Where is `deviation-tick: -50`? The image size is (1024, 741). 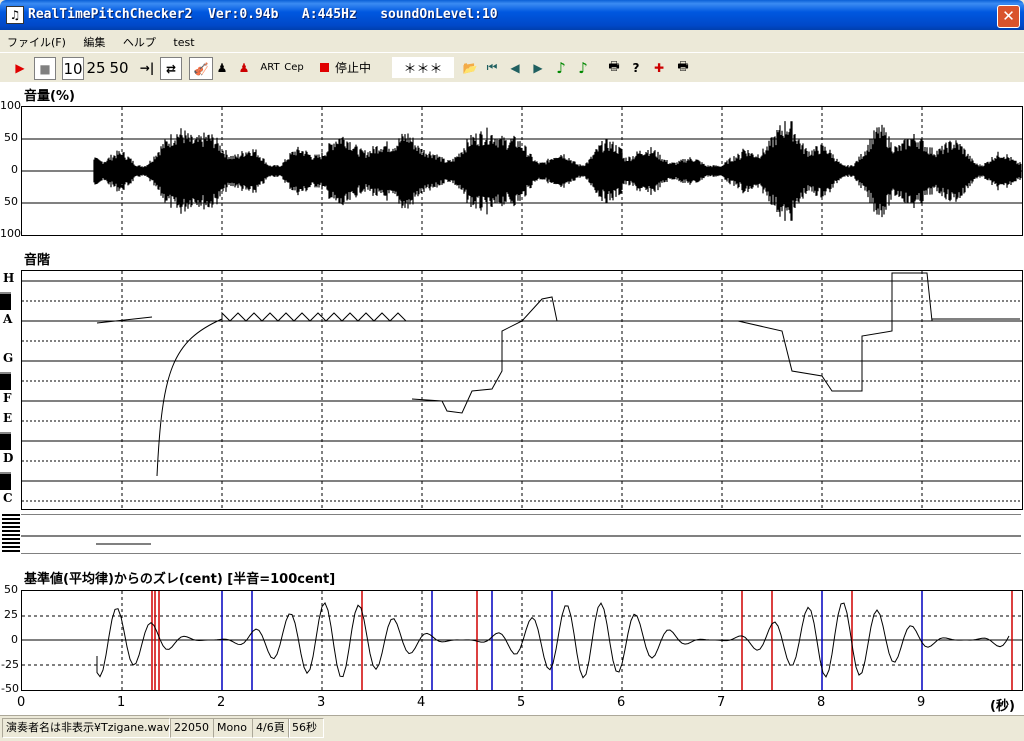 deviation-tick: -50 is located at coordinates (10, 688).